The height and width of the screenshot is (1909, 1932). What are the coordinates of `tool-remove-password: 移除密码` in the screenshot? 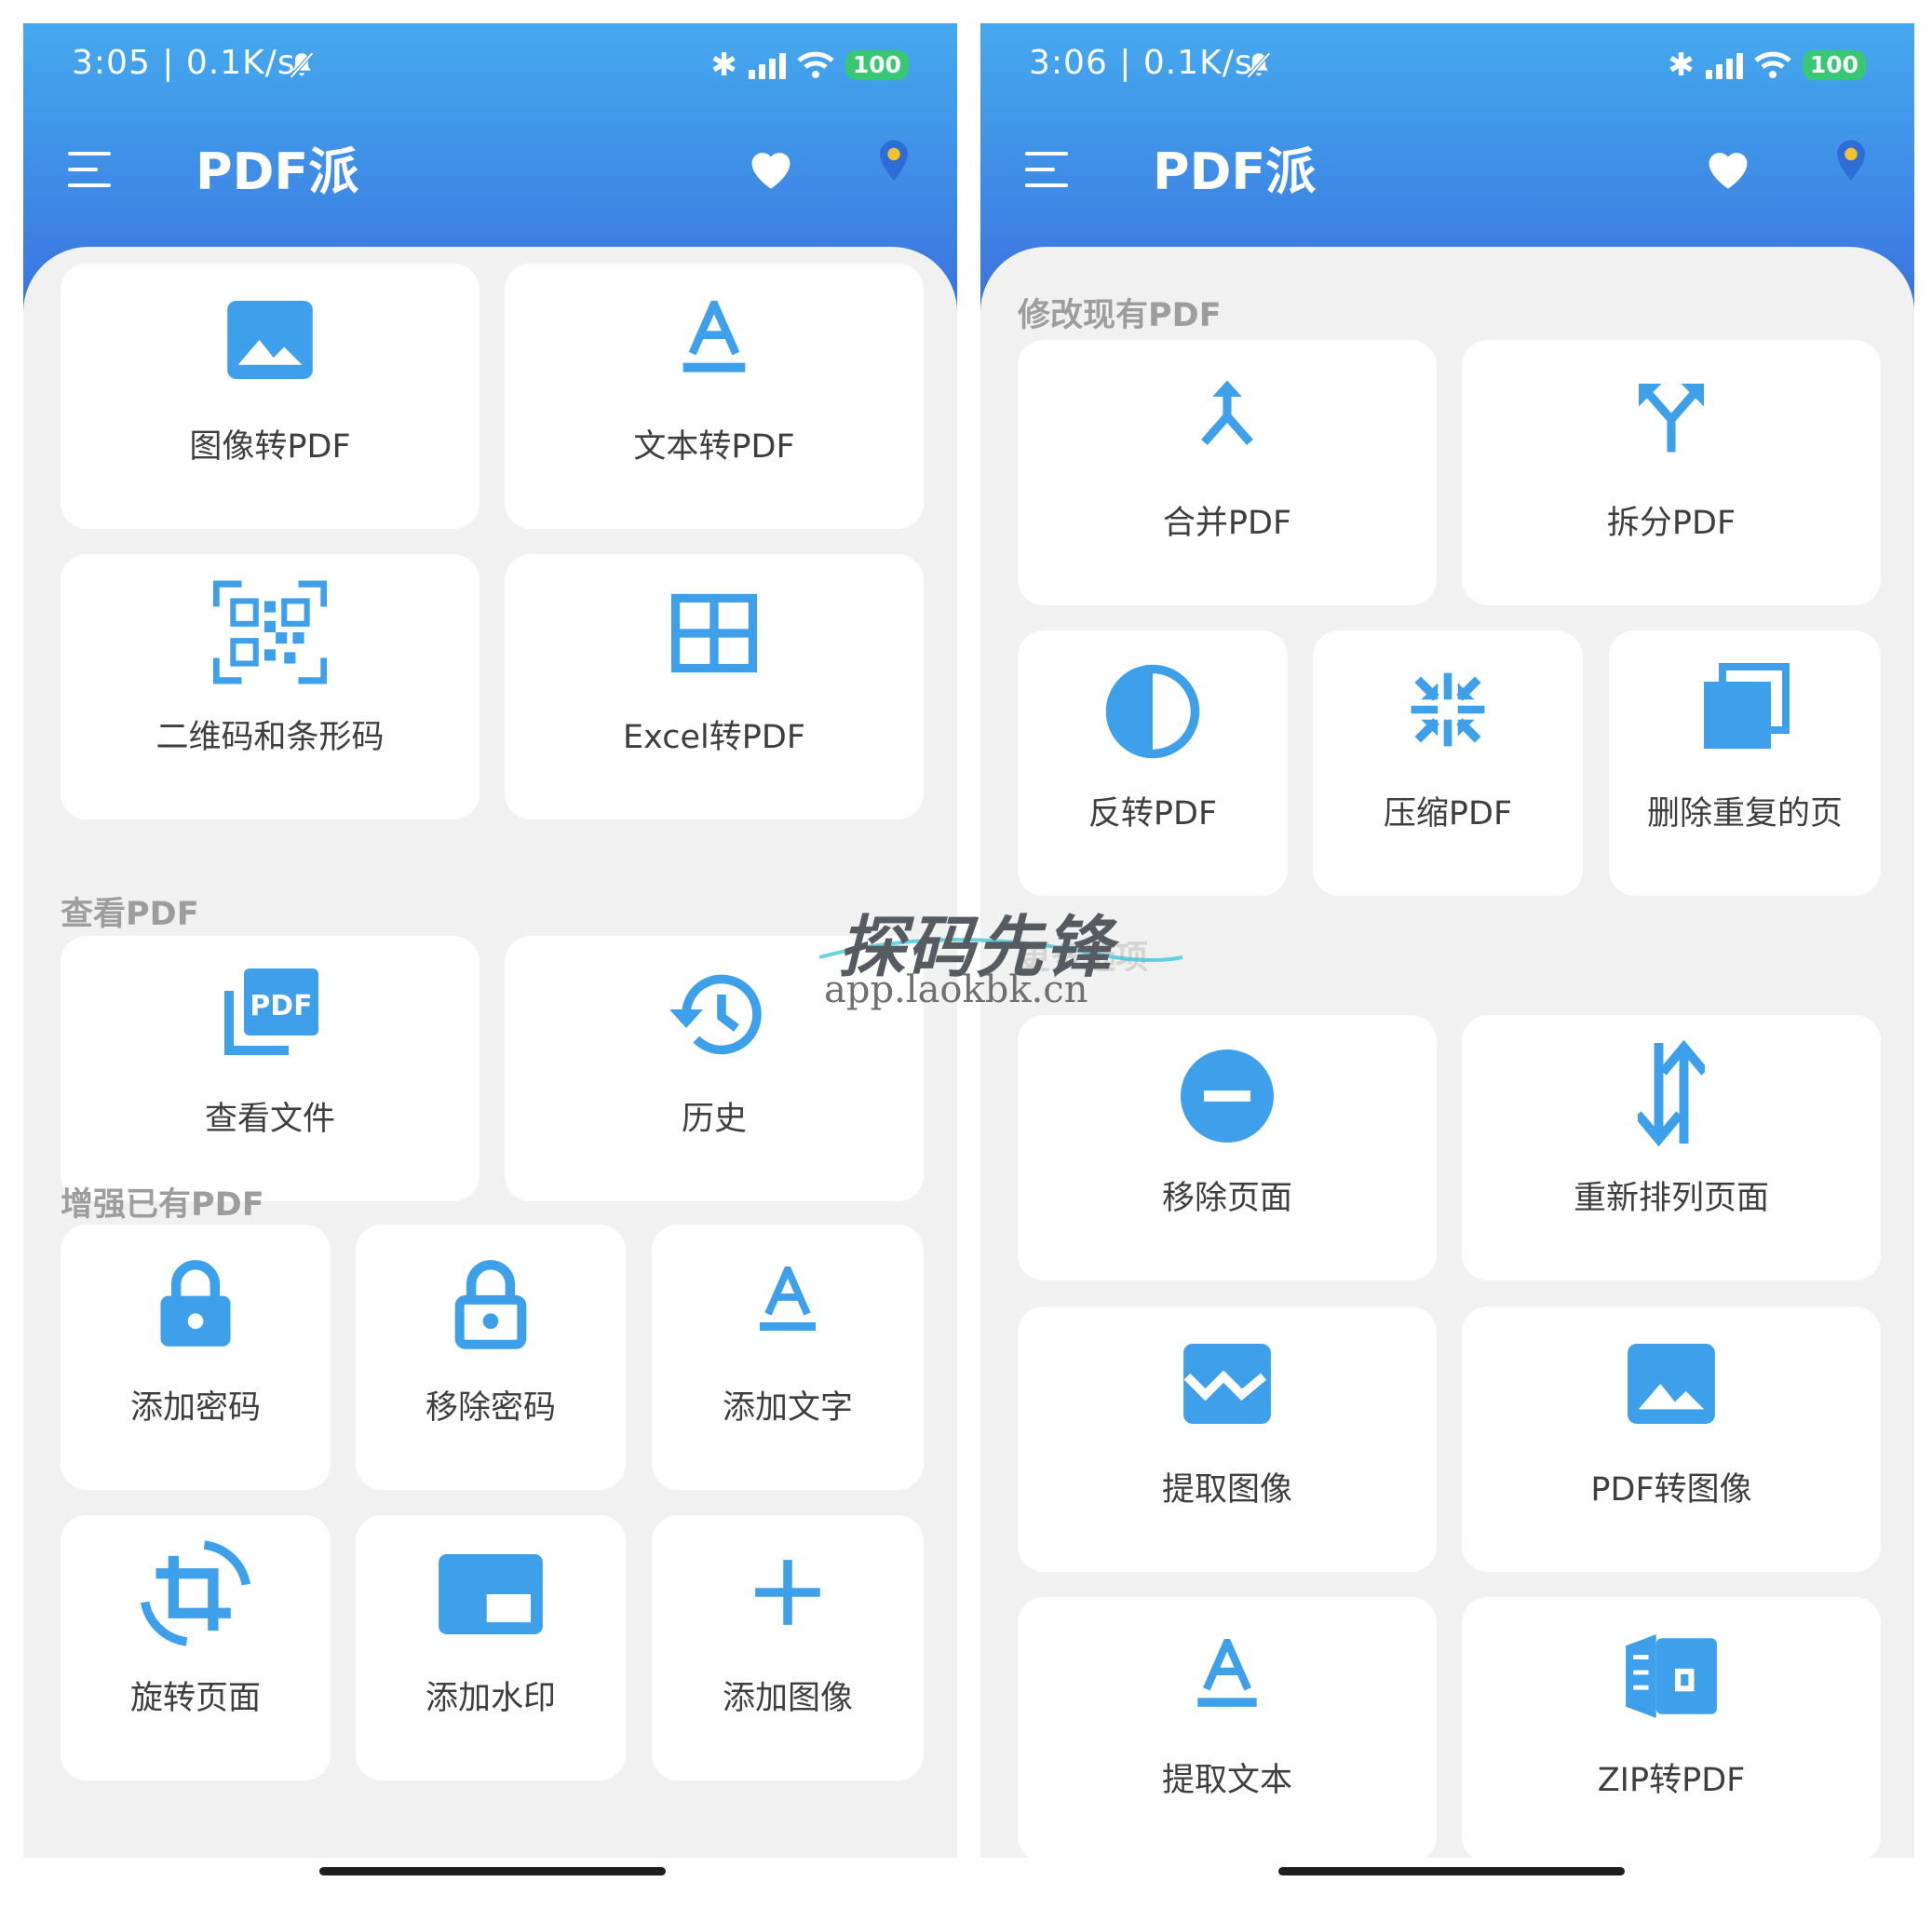 It's located at (491, 1357).